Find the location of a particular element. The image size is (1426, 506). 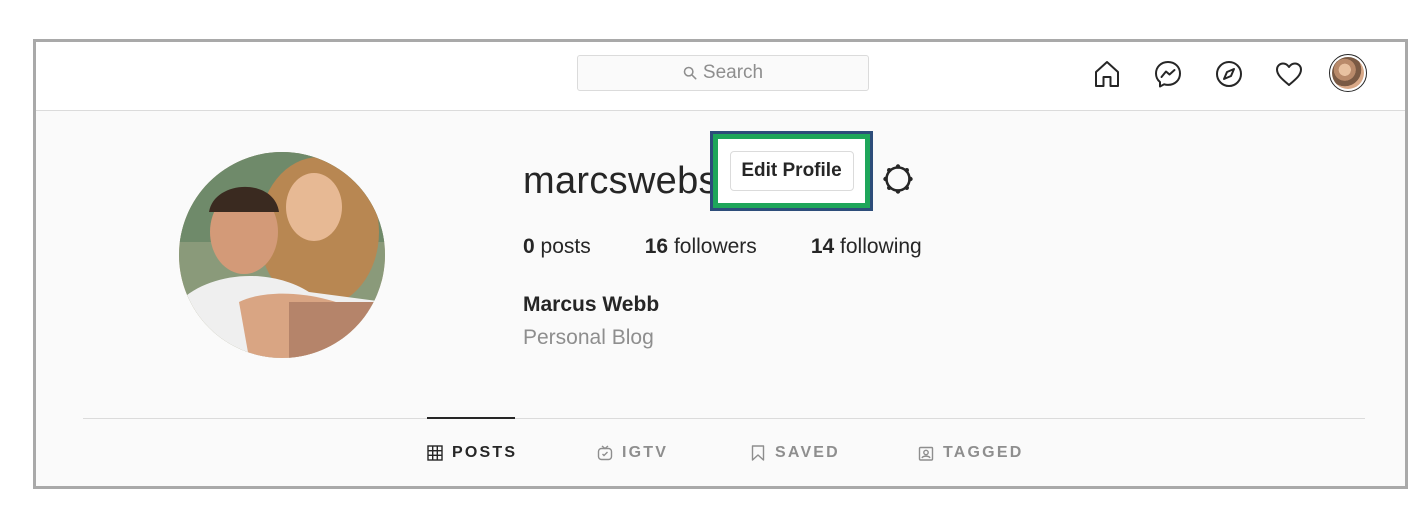

bookmark-icon is located at coordinates (758, 453).